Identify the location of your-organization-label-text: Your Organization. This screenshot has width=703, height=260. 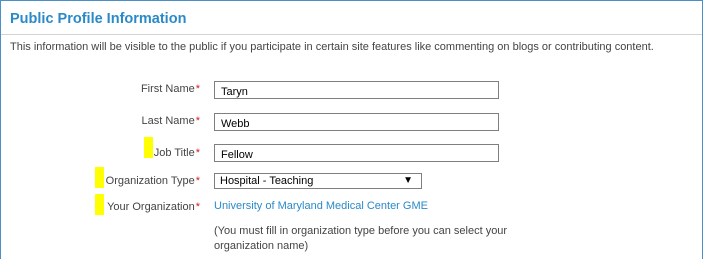
(151, 207).